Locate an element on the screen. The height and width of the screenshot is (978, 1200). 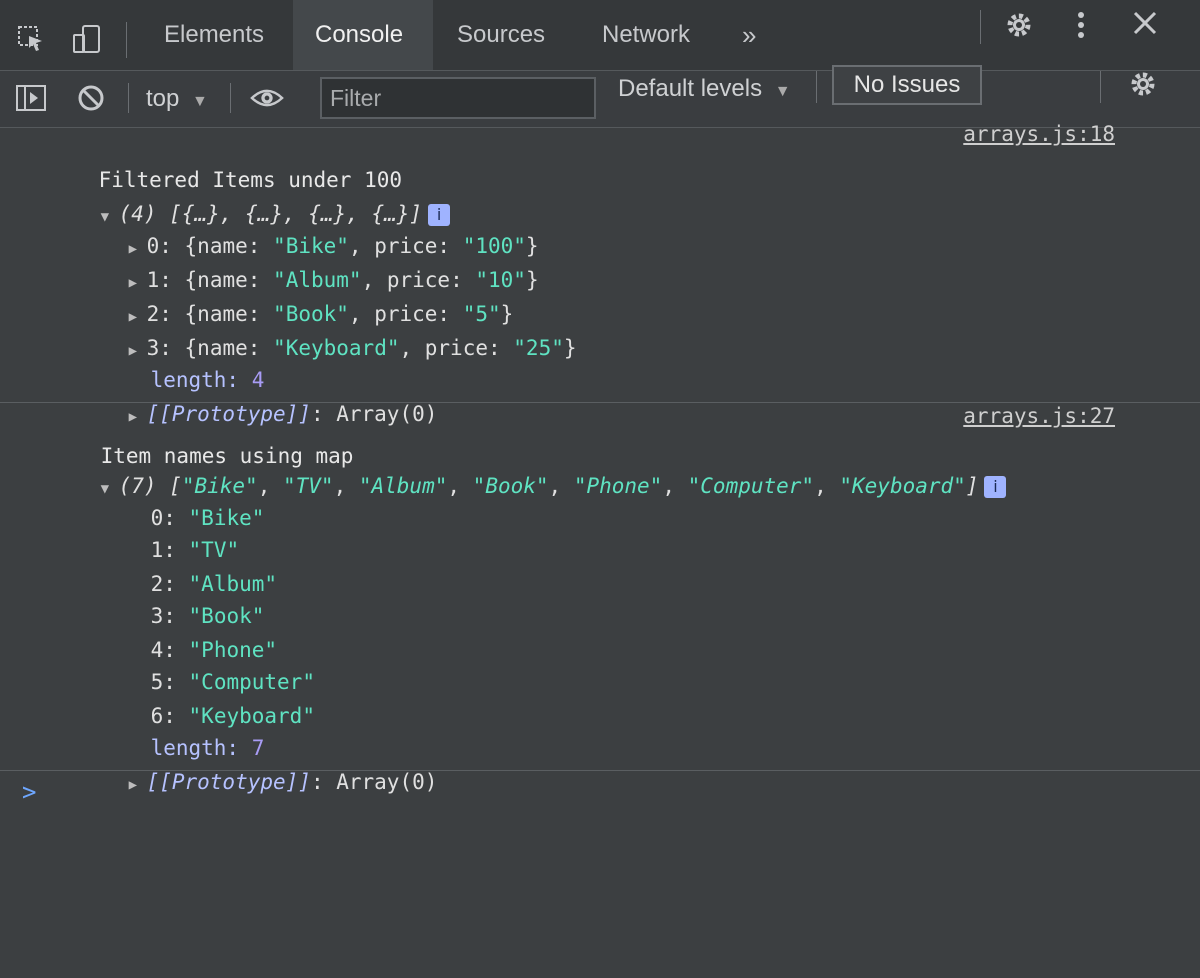
array-summary: ▼ (4) [{…}, {…}, {…}, {…}] i is located at coordinates (250, 196).